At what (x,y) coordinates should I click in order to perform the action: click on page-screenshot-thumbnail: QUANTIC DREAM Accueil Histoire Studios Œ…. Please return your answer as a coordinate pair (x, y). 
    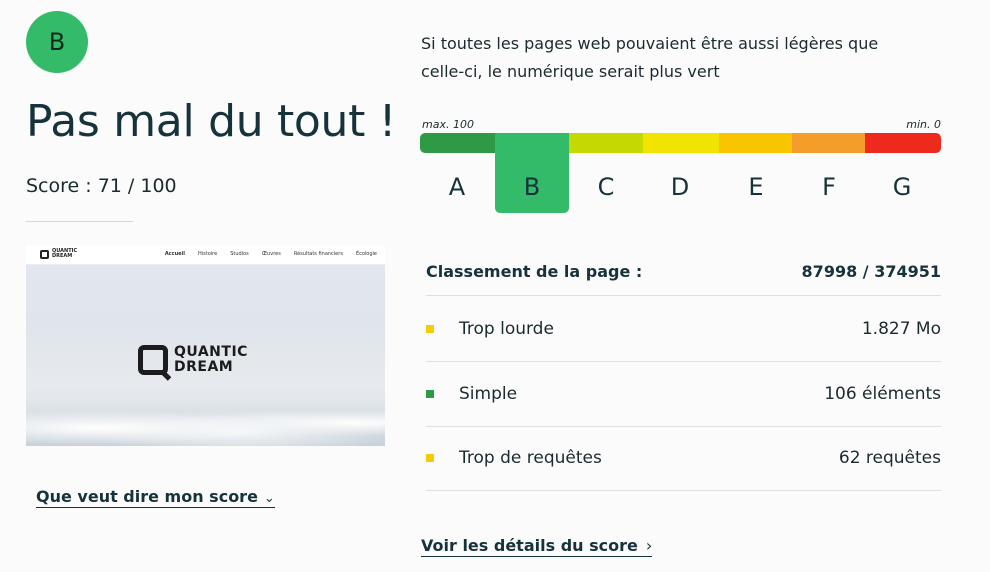
    Looking at the image, I should click on (205, 345).